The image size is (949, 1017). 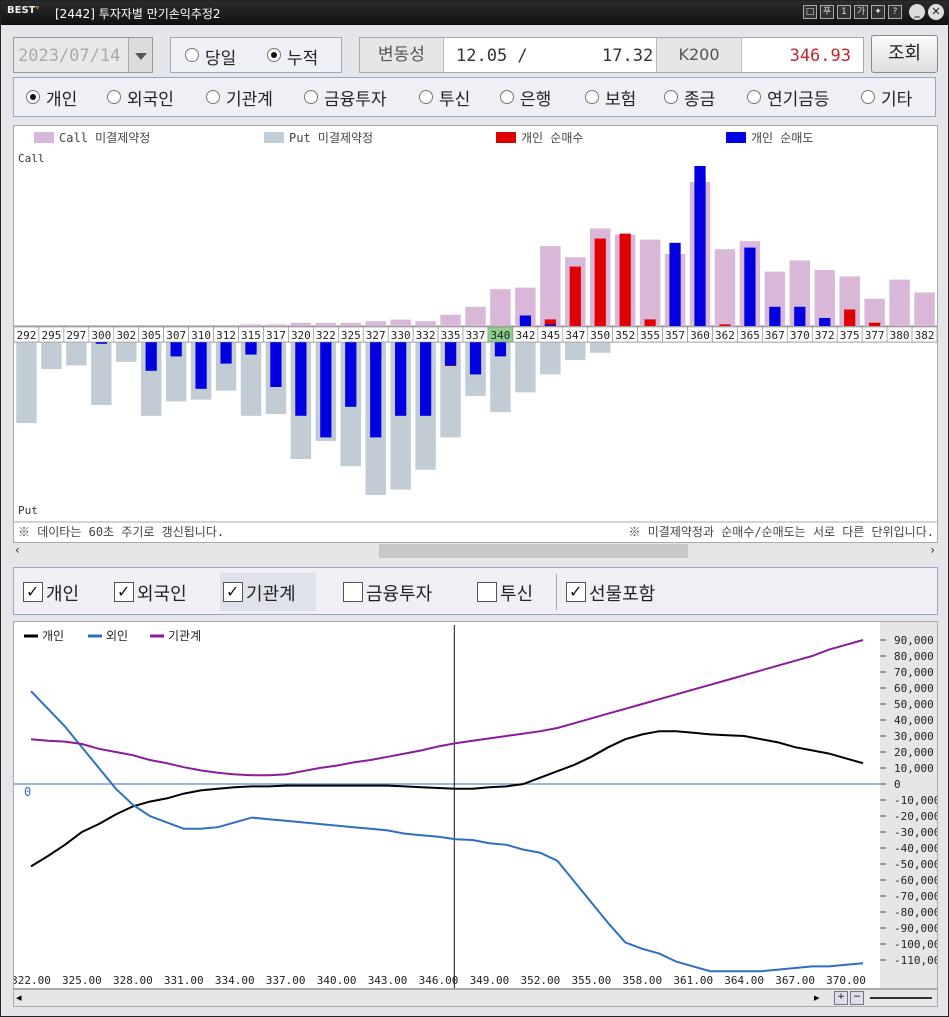 I want to click on x-tick-label: 337.00, so click(x=286, y=980).